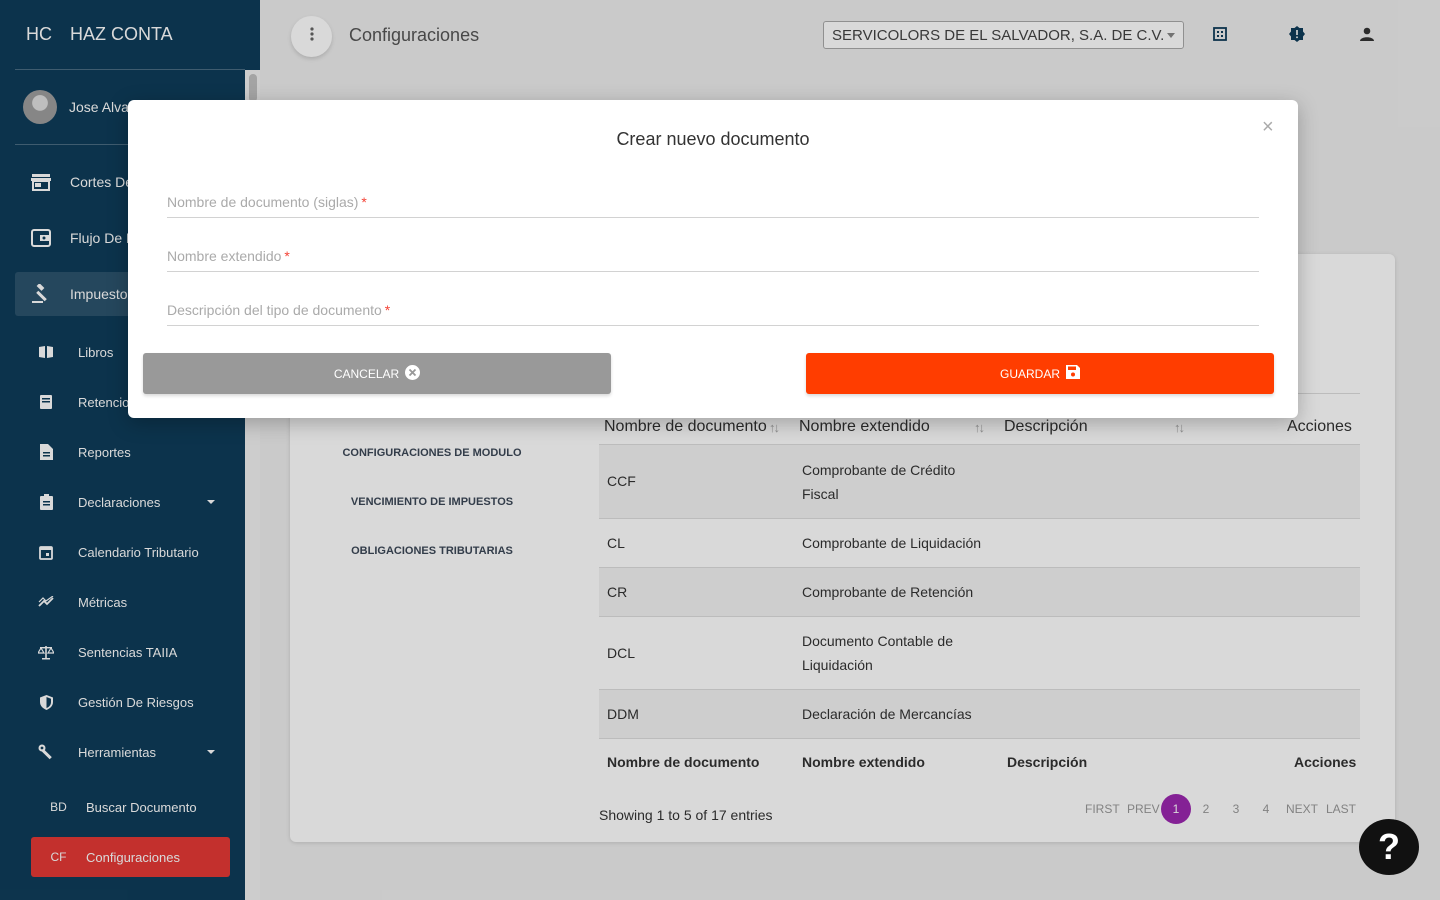  I want to click on field-label-text: Descripción del tipo de documento, so click(274, 310).